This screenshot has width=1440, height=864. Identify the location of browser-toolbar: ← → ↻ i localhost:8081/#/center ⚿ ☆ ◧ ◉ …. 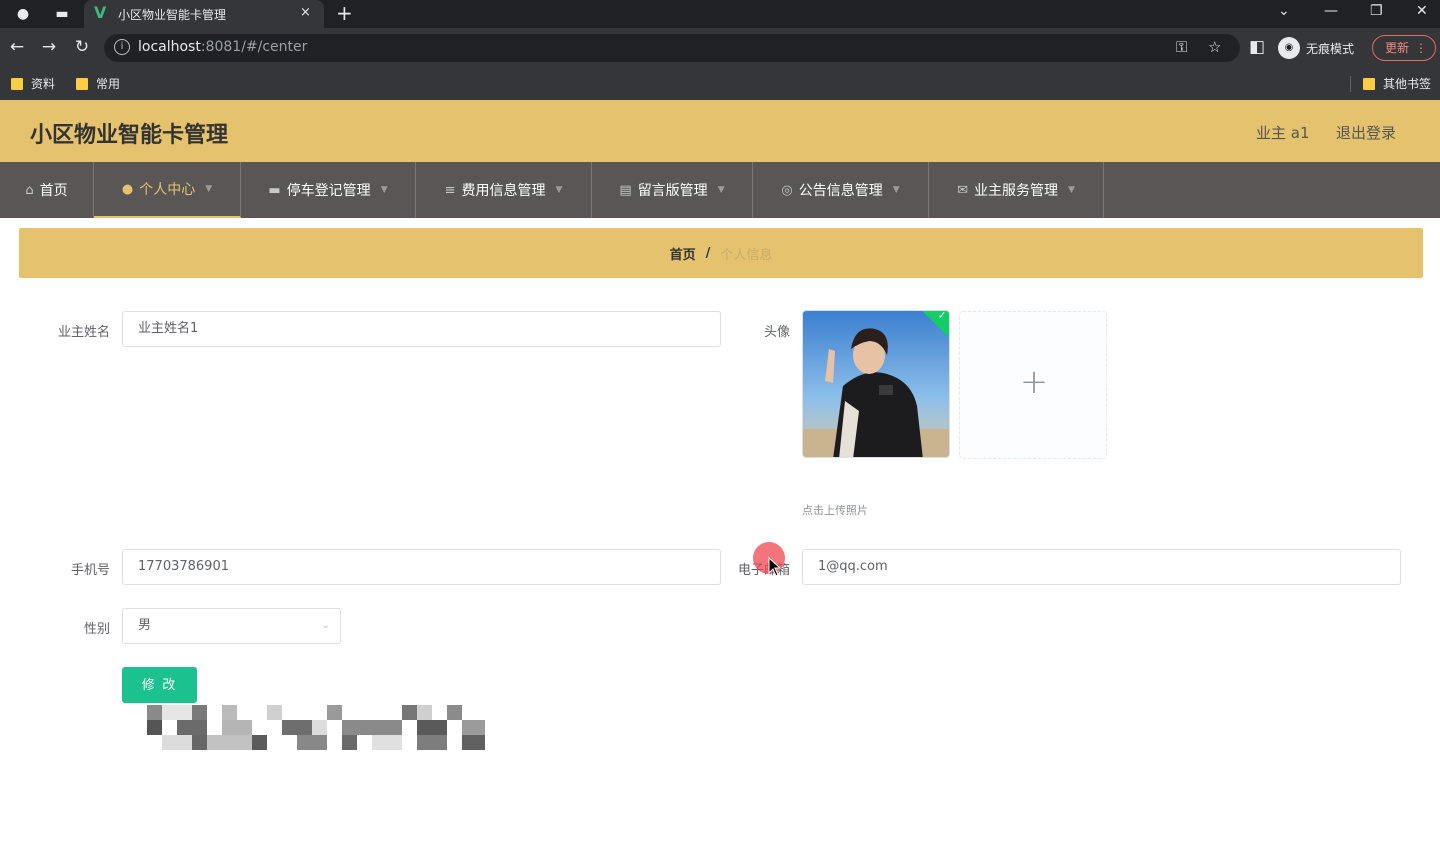
(720, 48).